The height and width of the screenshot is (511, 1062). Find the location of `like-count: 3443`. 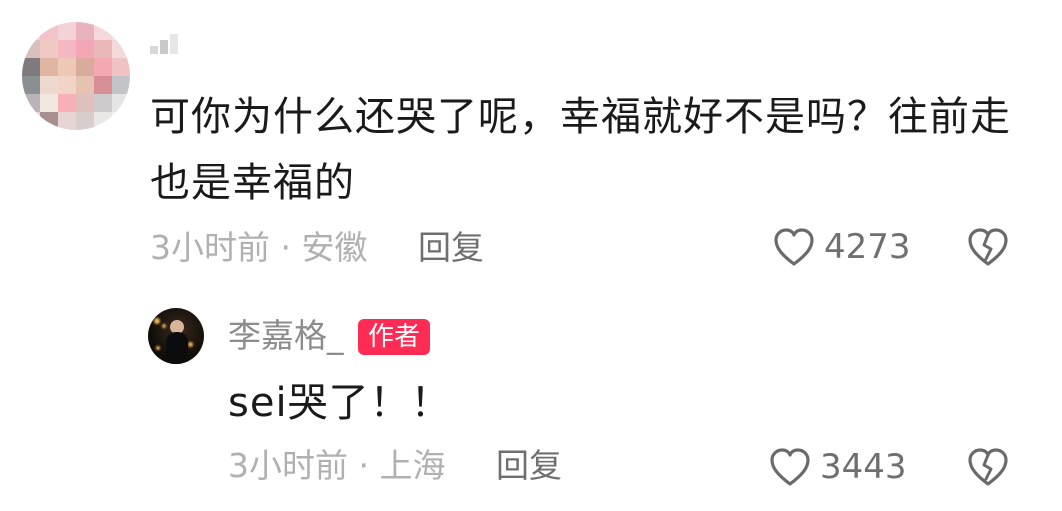

like-count: 3443 is located at coordinates (863, 467).